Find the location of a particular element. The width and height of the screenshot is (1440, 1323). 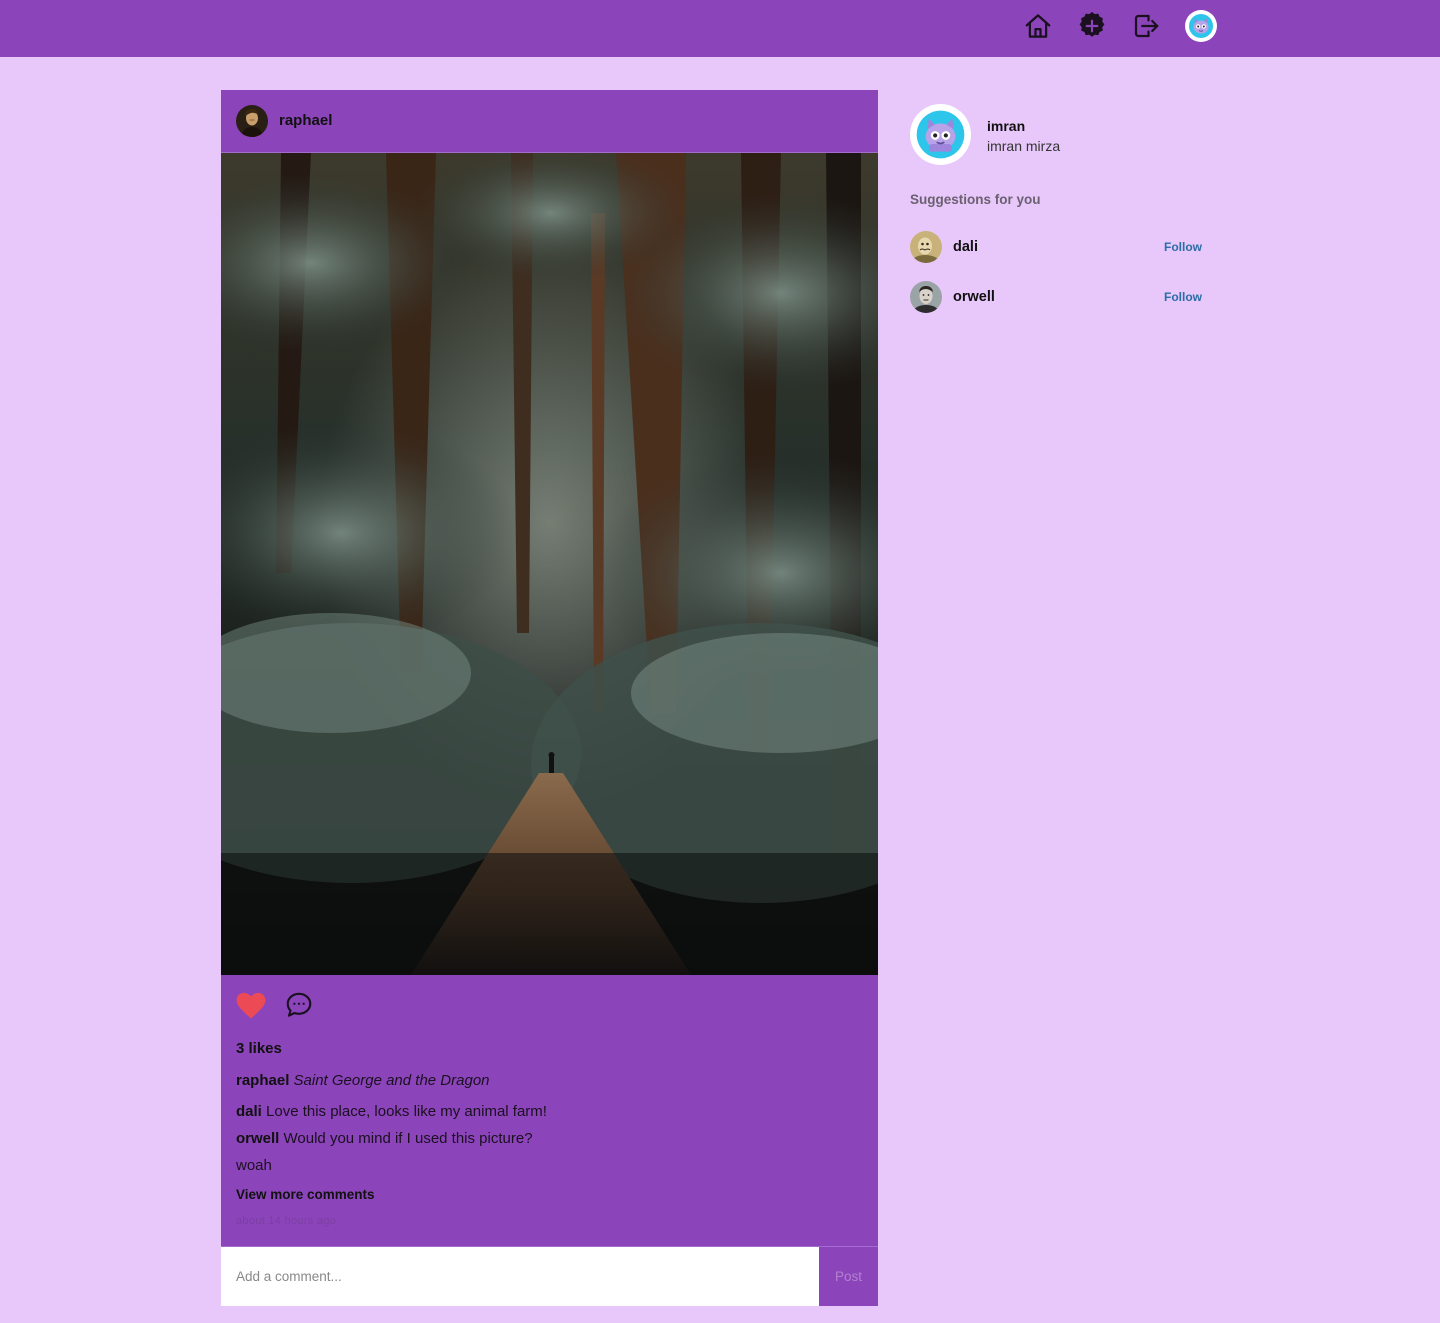

dali-portrait-icon is located at coordinates (926, 247).